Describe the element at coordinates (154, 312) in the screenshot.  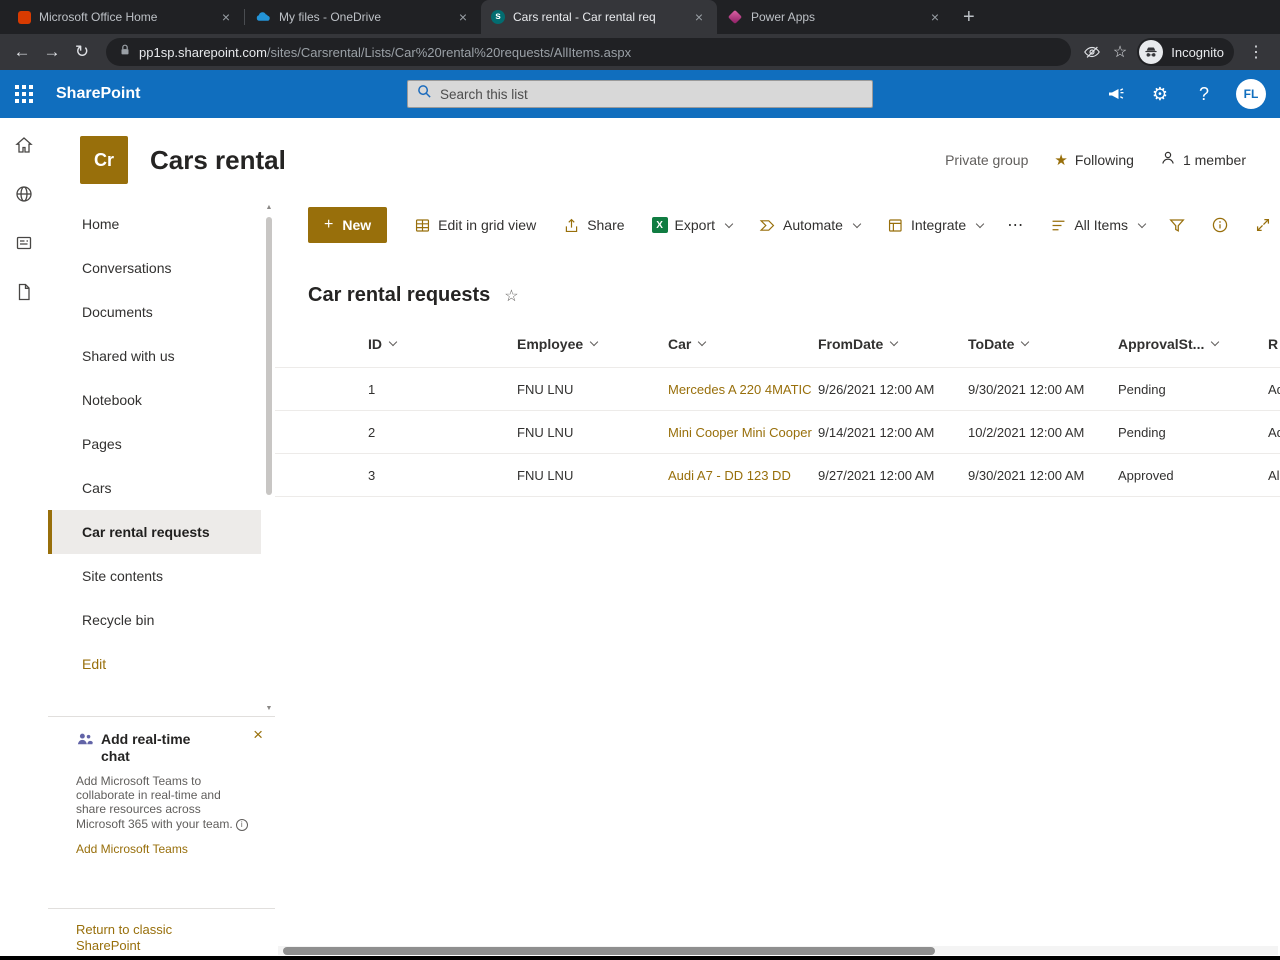
I see `nav-item-documents: Documents` at that location.